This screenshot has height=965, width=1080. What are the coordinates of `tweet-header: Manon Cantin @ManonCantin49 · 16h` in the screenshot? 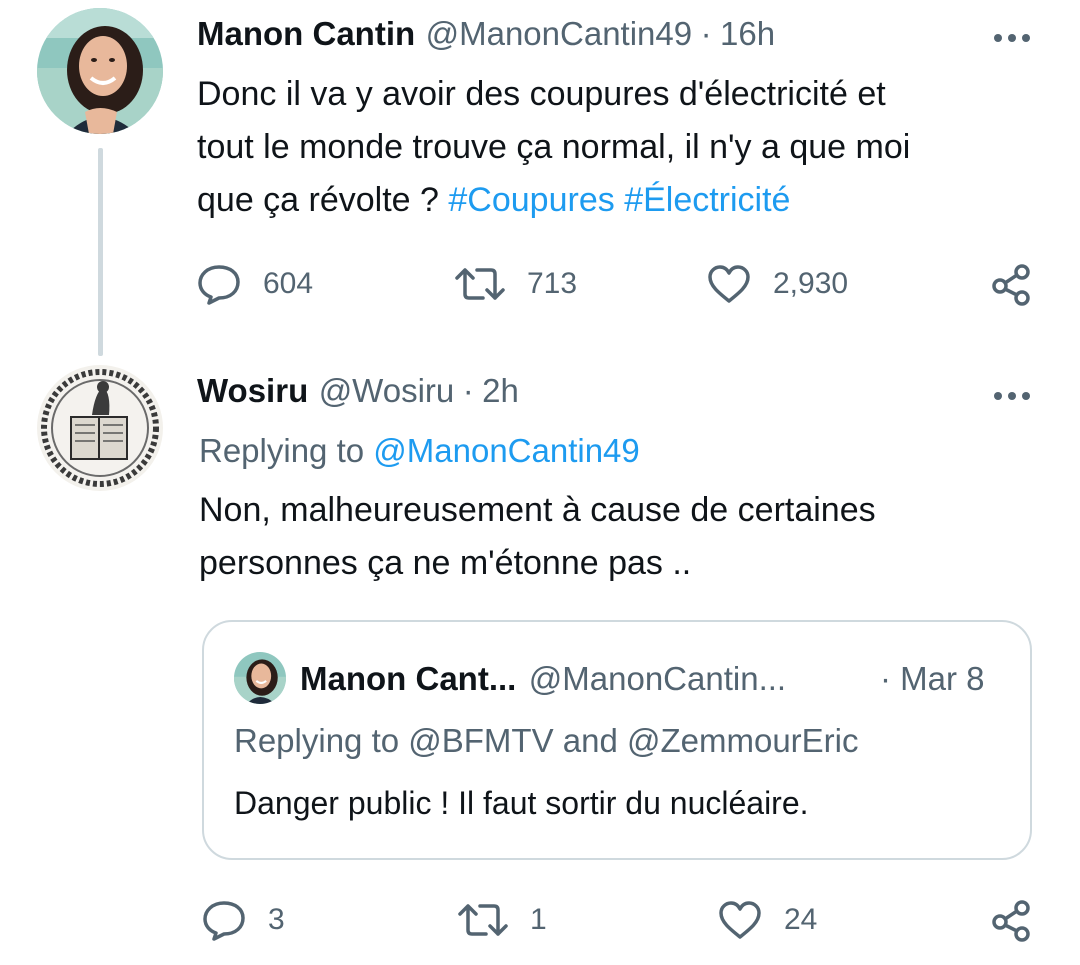 It's located at (486, 34).